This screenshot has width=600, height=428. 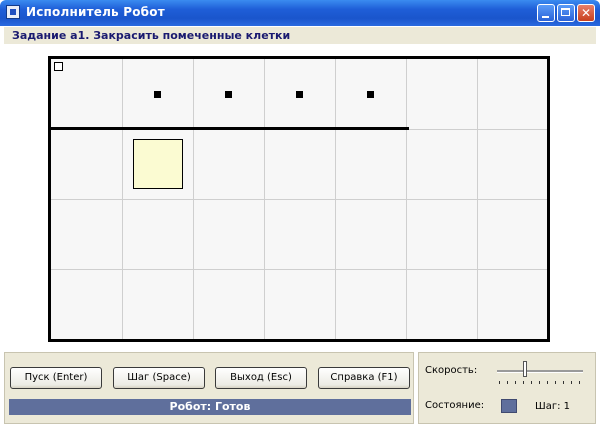 What do you see at coordinates (158, 164) in the screenshot?
I see `painted-cell` at bounding box center [158, 164].